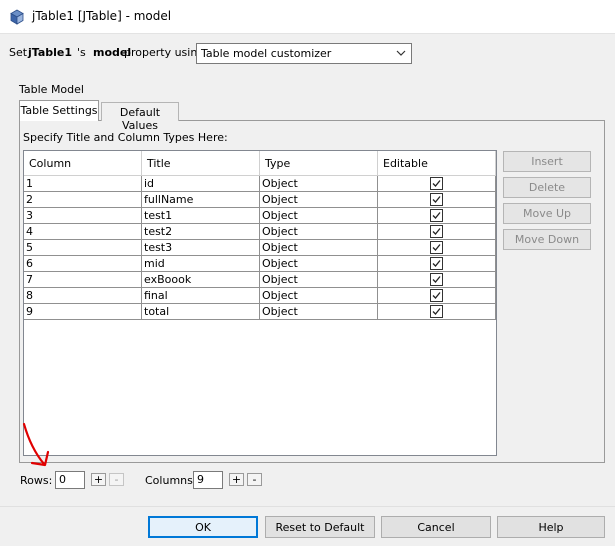  What do you see at coordinates (140, 117) in the screenshot?
I see `tab-default-values: Default Values` at bounding box center [140, 117].